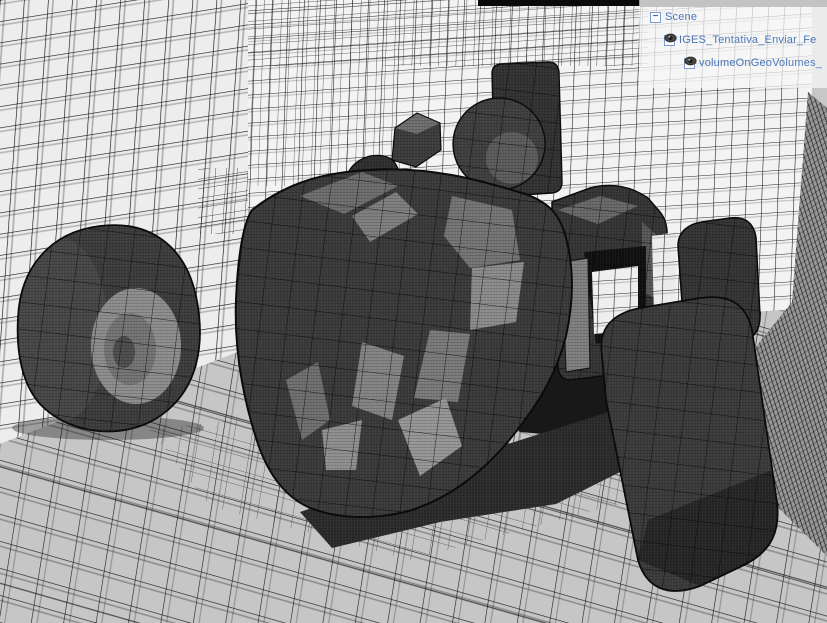 This screenshot has width=827, height=623. I want to click on helmet-mesh, so click(499, 144).